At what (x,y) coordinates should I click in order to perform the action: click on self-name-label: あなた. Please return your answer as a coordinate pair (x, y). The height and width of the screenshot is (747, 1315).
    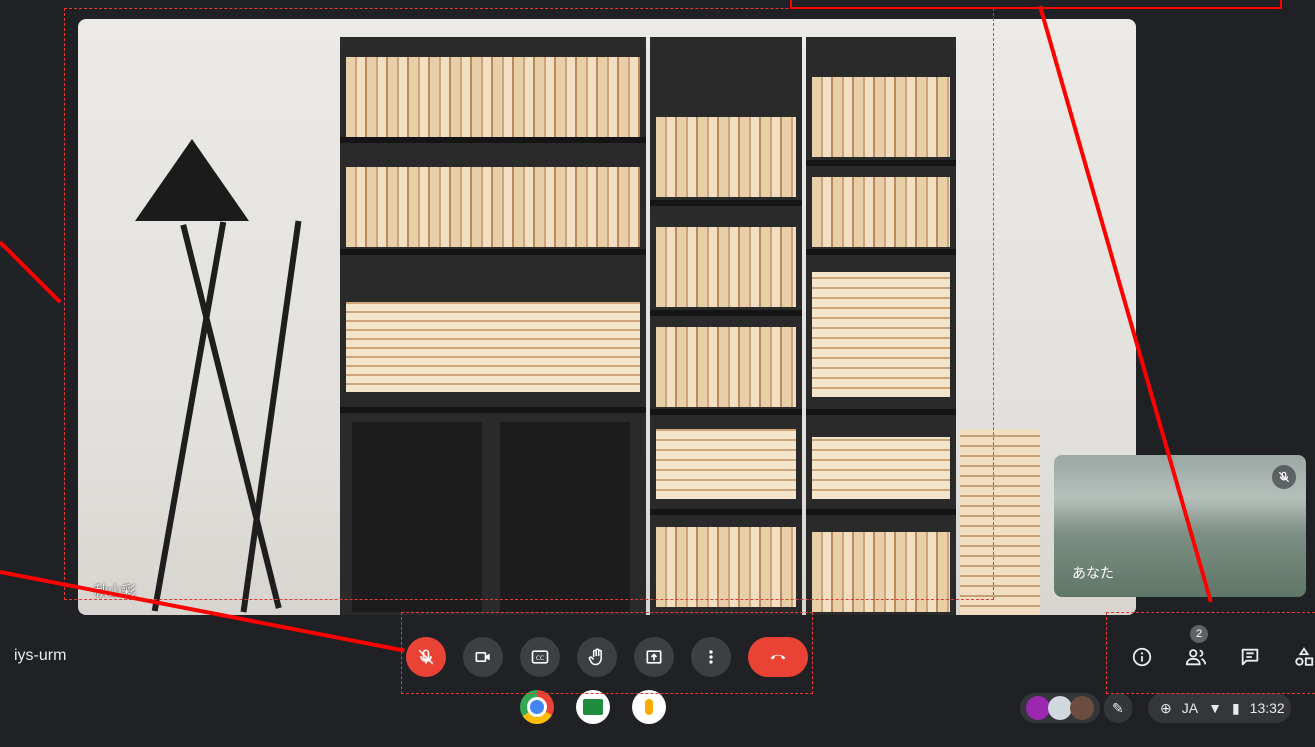
    Looking at the image, I should click on (1093, 573).